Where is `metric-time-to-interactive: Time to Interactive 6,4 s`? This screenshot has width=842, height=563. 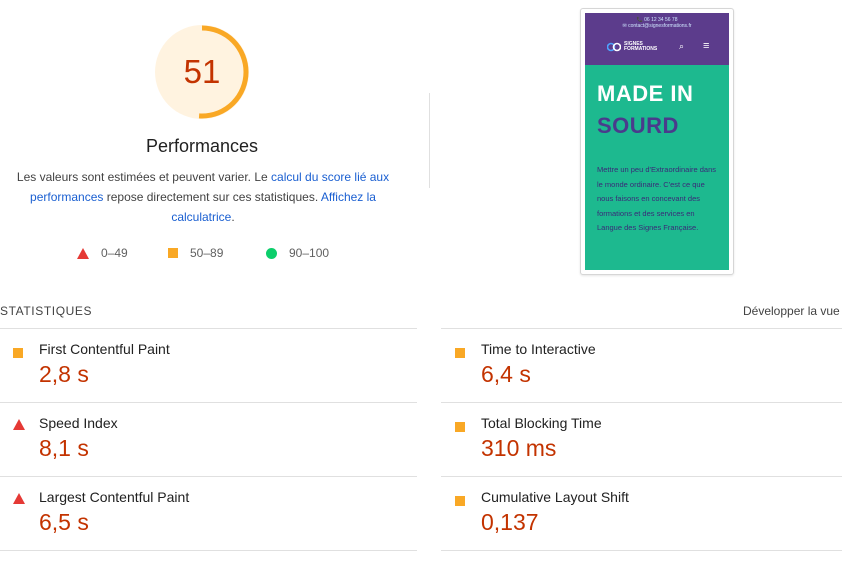 metric-time-to-interactive: Time to Interactive 6,4 s is located at coordinates (648, 378).